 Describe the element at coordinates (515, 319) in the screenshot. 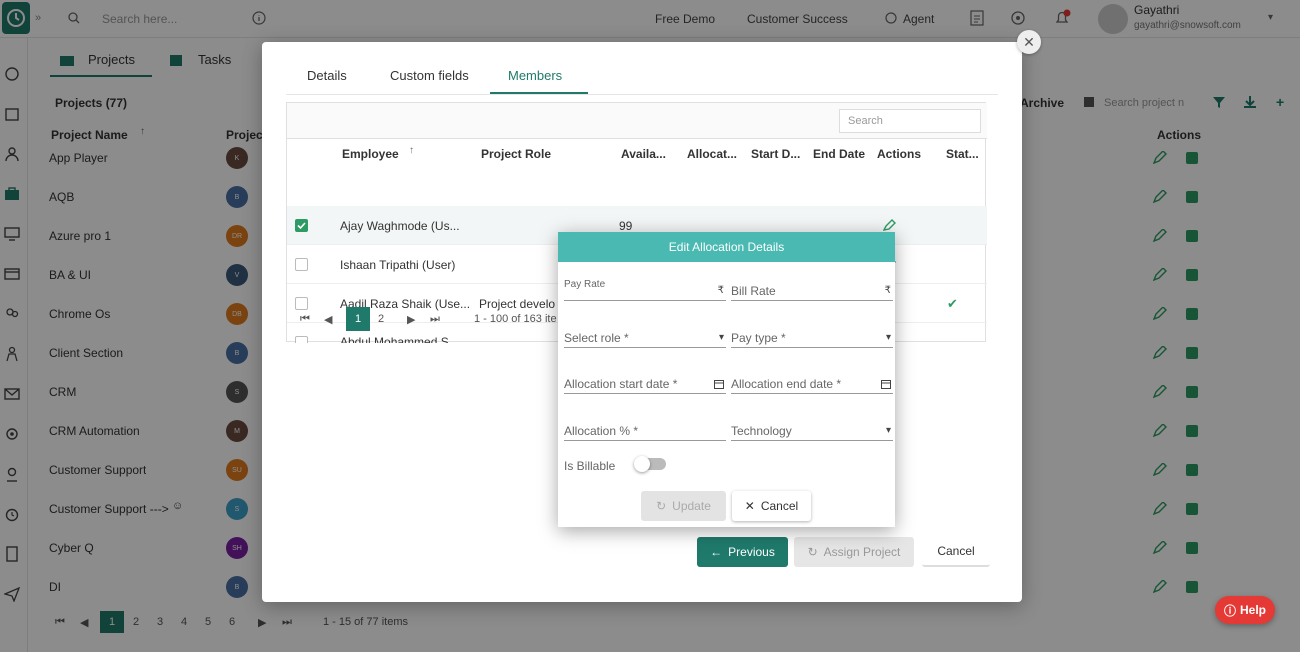

I see `pager-info: 1 - 100 of 163 ite` at that location.